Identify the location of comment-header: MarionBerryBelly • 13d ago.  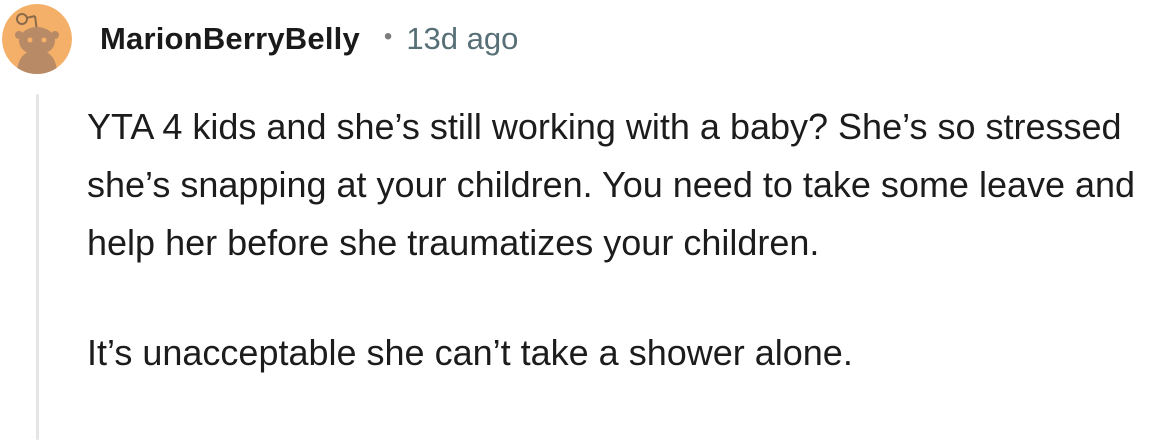
(309, 39).